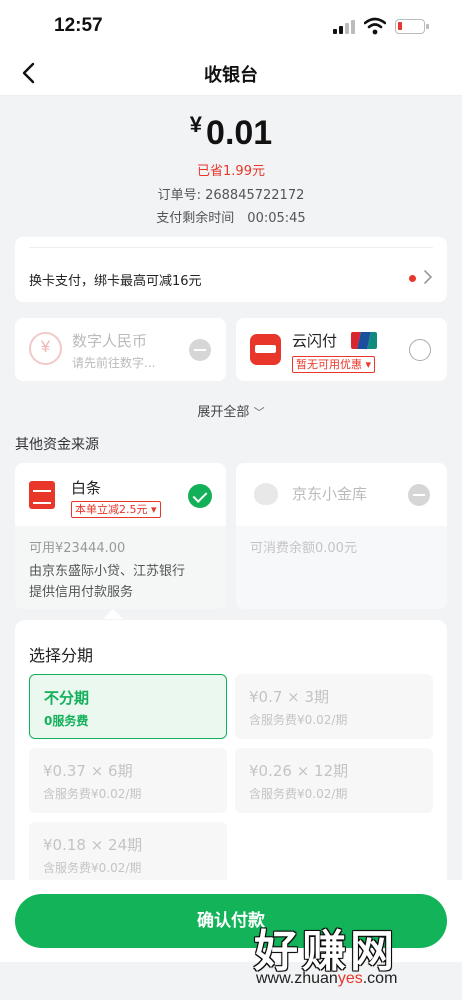 This screenshot has height=1000, width=462. I want to click on fund-header: 白条 本单立减2.5元 ▾, so click(120, 494).